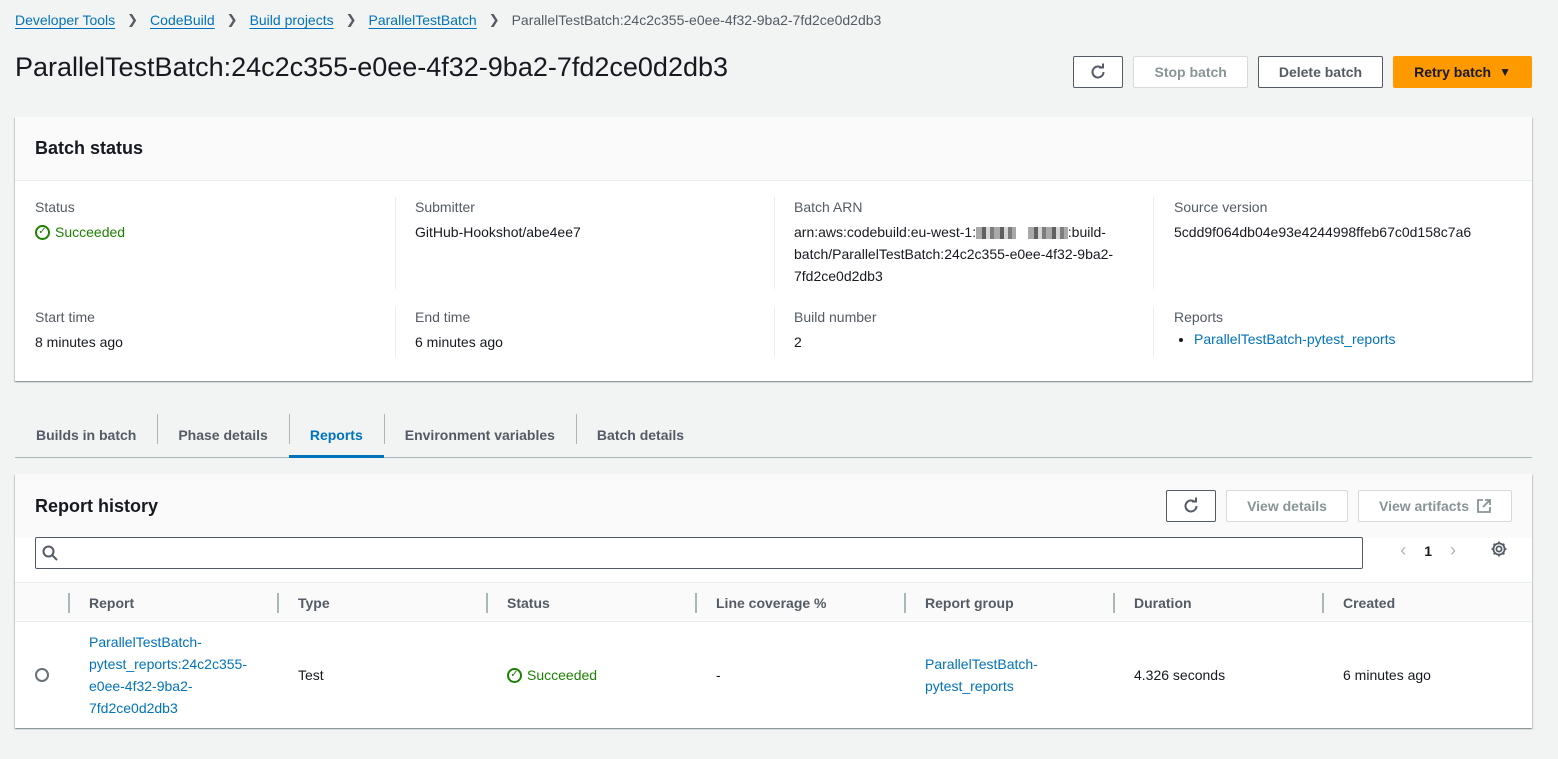 The width and height of the screenshot is (1558, 759). What do you see at coordinates (459, 342) in the screenshot?
I see `end-time-value: 6 minutes ago` at bounding box center [459, 342].